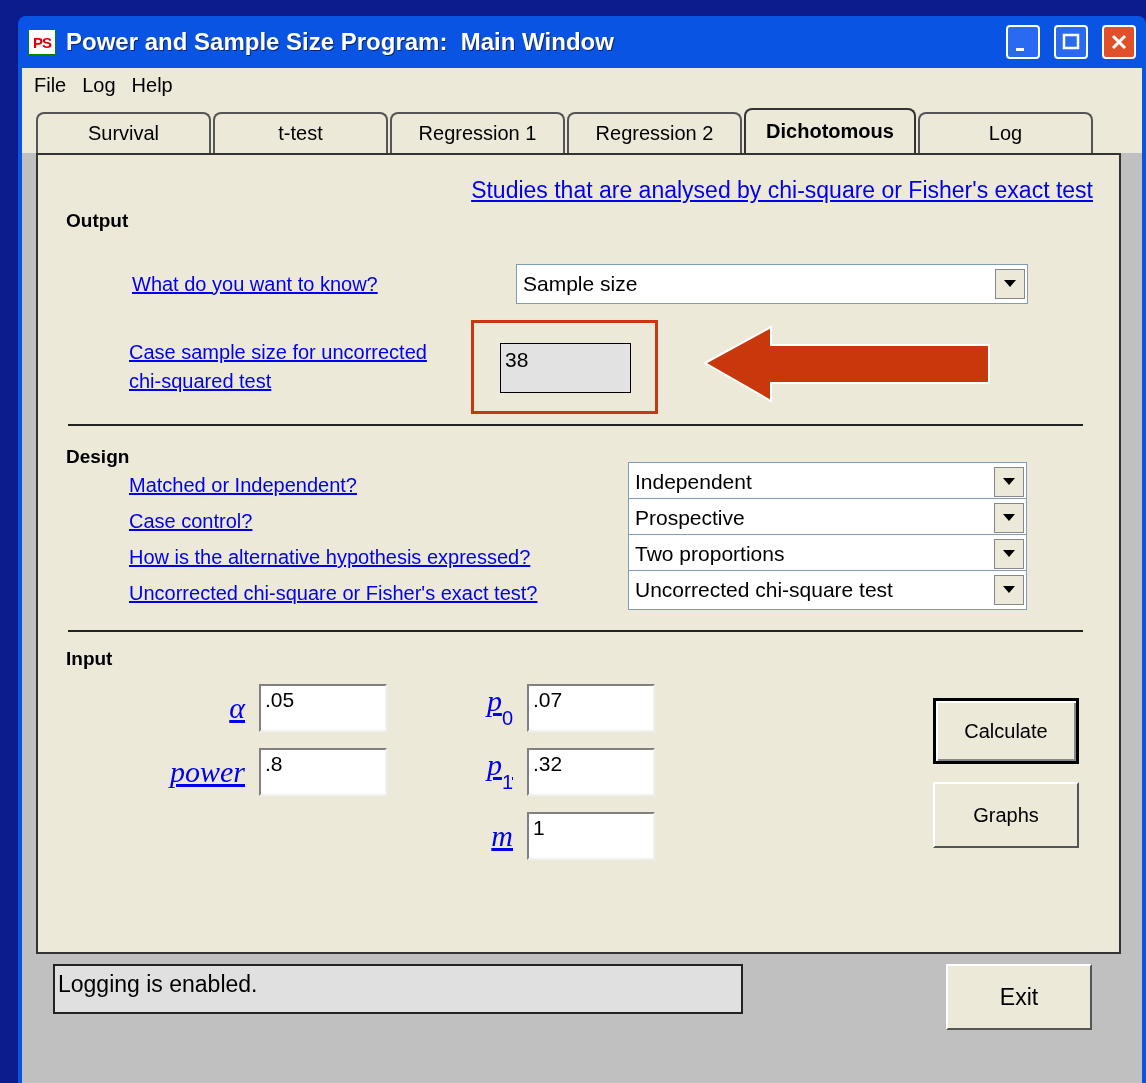 This screenshot has height=1083, width=1146. Describe the element at coordinates (207, 772) in the screenshot. I see `parameter-link: power` at that location.